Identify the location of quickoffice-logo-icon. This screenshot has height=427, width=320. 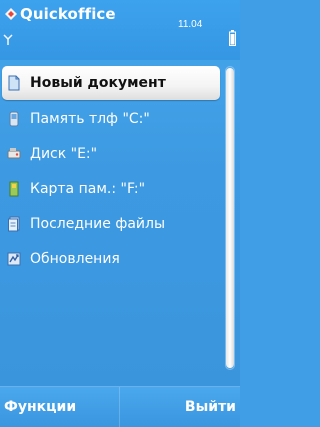
(11, 14).